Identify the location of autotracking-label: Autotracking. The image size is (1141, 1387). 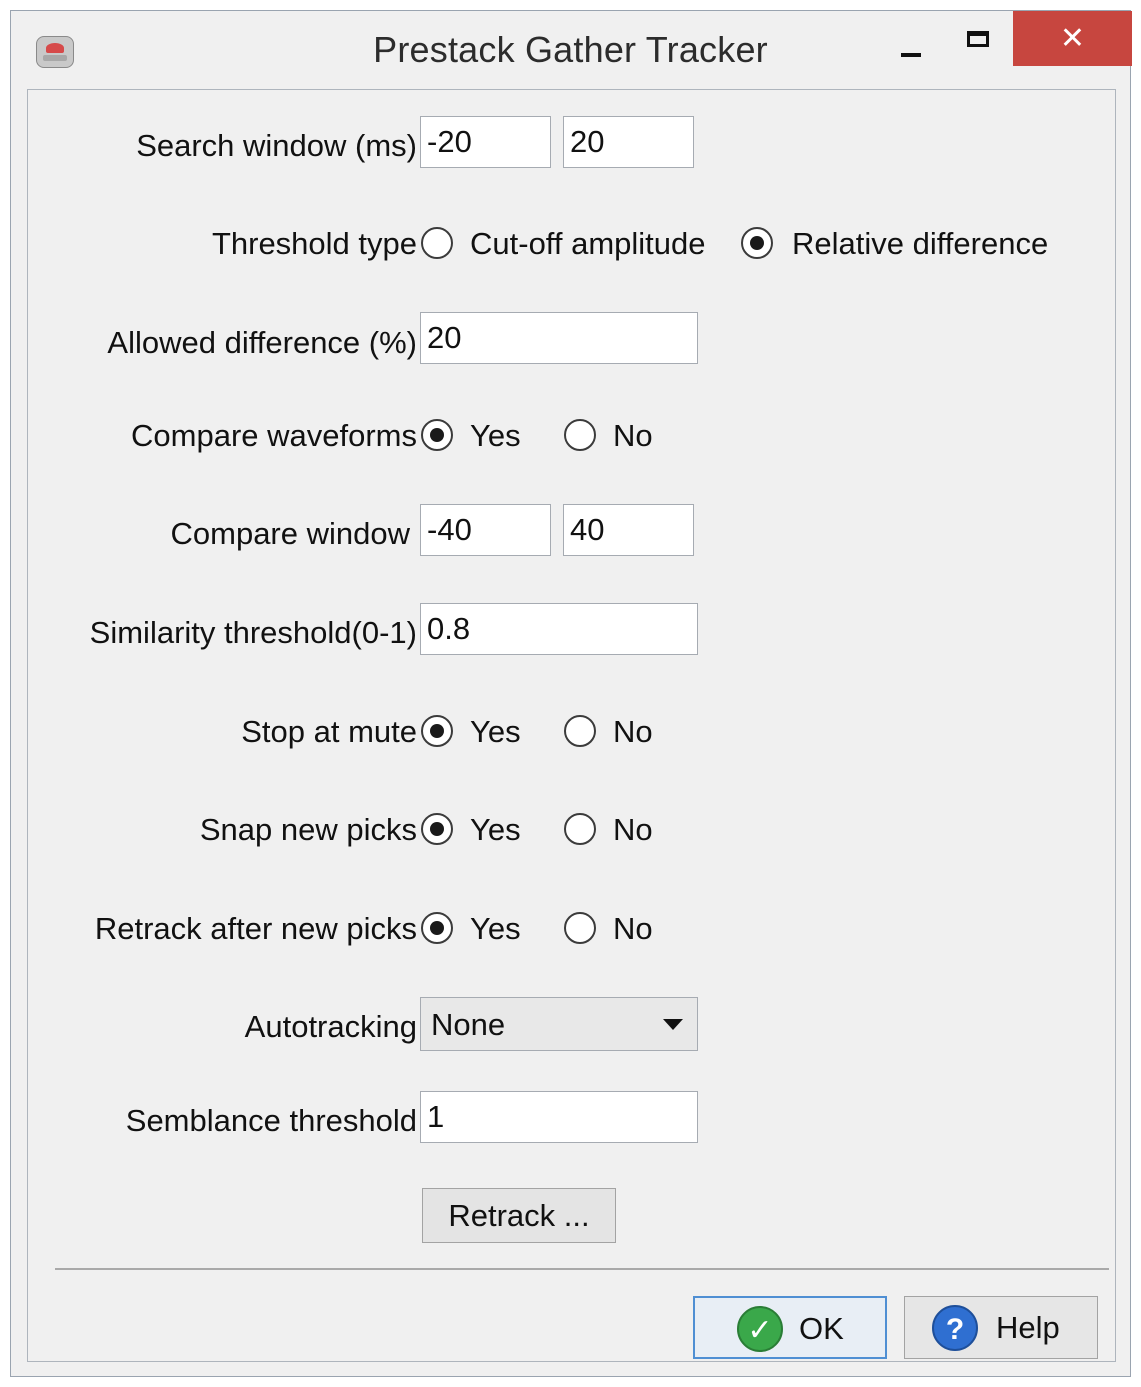
(330, 1026).